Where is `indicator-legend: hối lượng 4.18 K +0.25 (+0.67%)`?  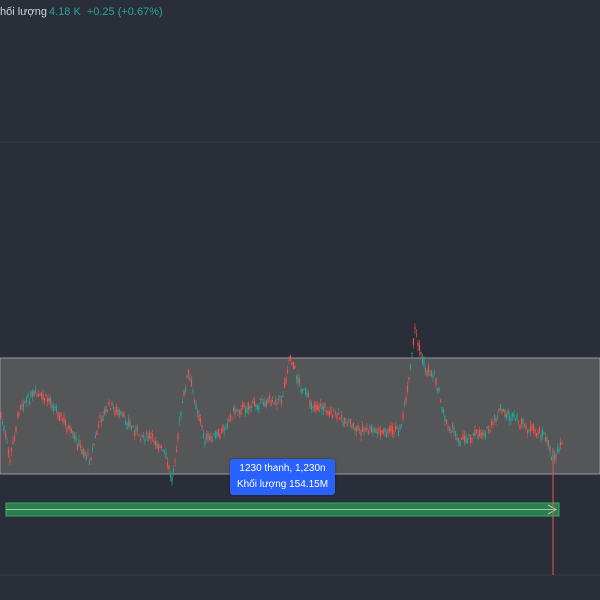
indicator-legend: hối lượng 4.18 K +0.25 (+0.67%) is located at coordinates (81, 12).